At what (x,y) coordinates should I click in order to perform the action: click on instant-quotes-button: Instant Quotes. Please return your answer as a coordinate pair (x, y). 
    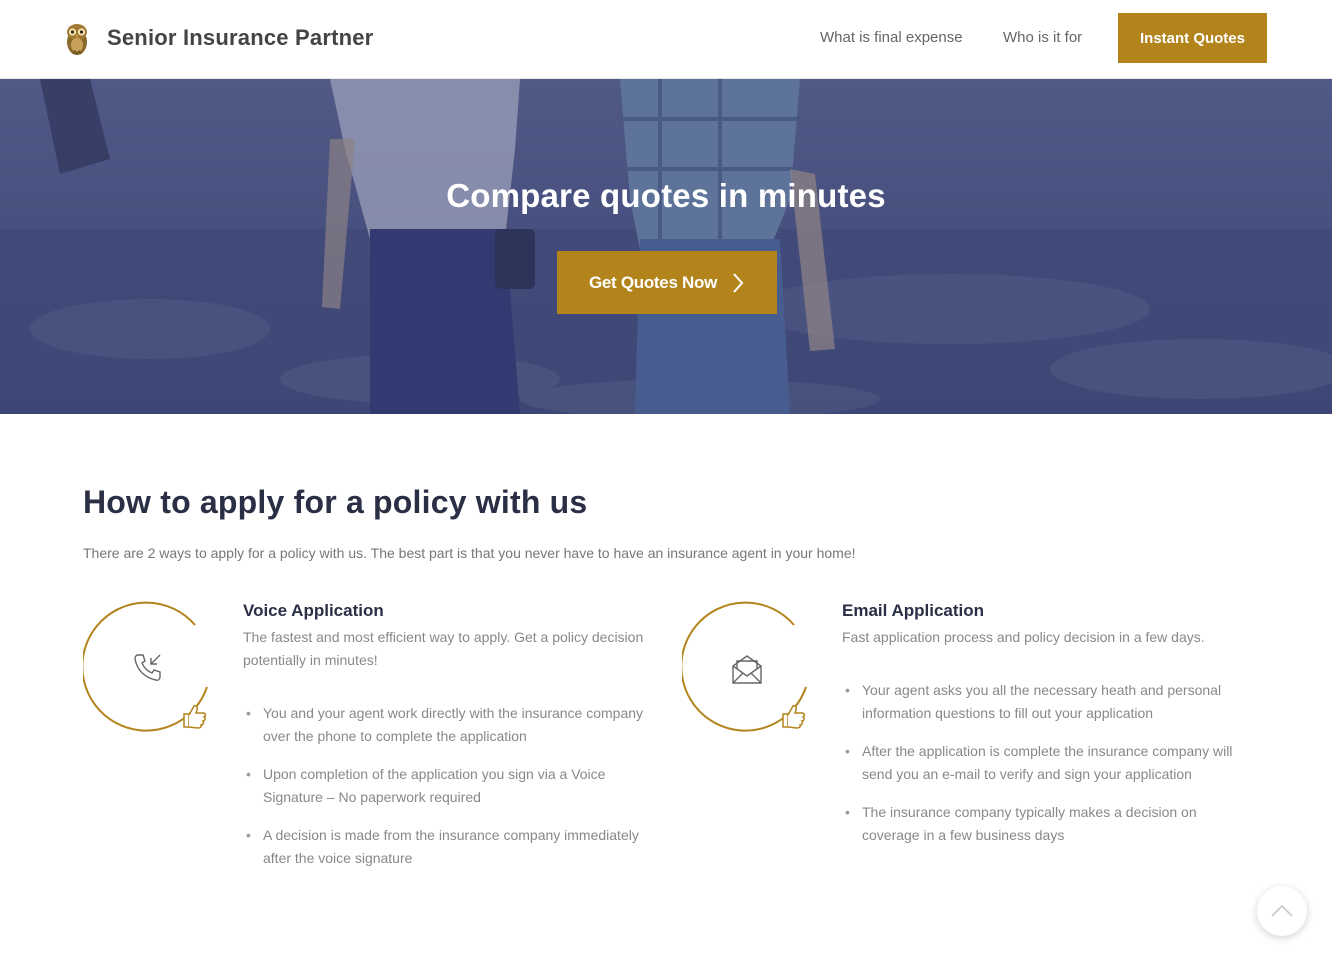
    Looking at the image, I should click on (1192, 38).